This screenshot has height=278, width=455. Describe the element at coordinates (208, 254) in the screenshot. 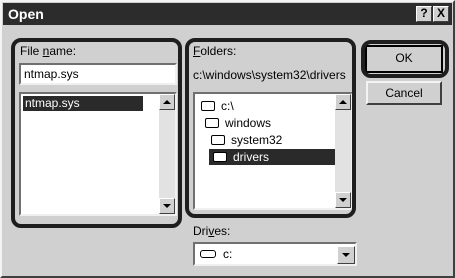

I see `drive-icon` at that location.